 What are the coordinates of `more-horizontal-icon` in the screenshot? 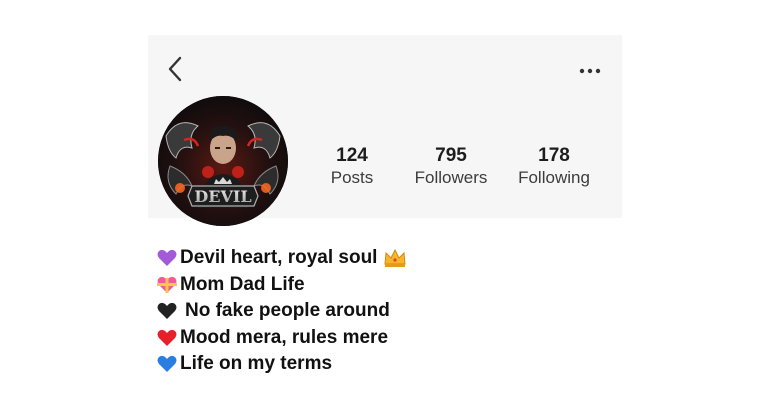 It's located at (590, 71).